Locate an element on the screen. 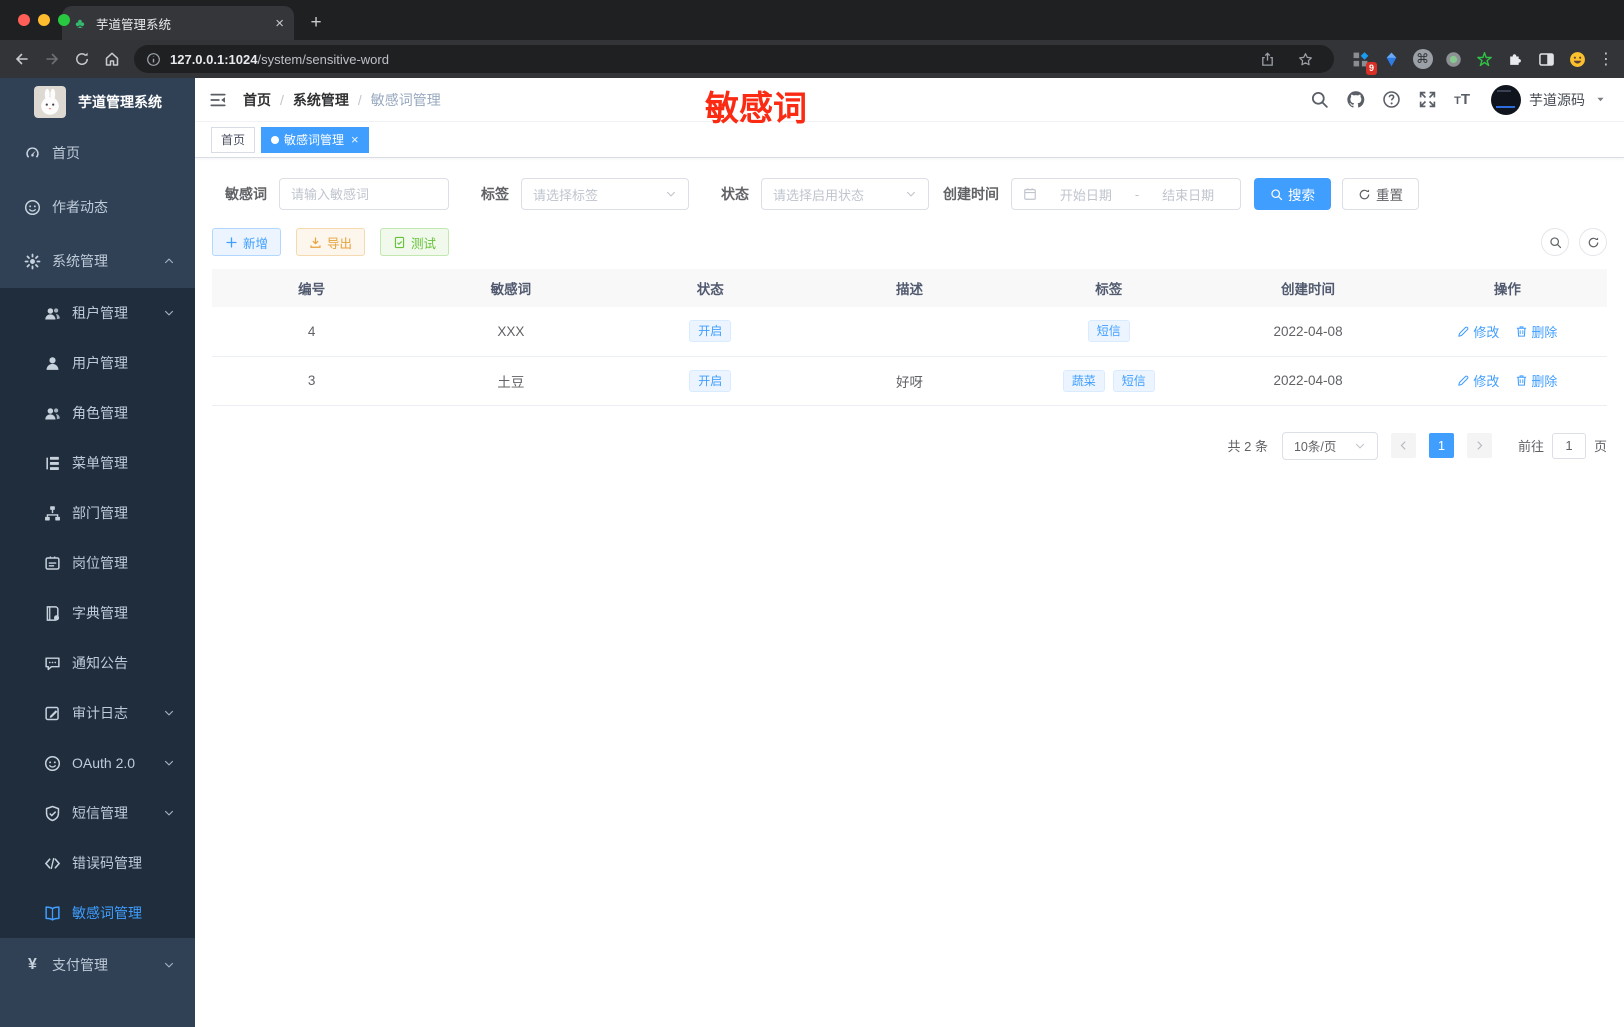 The height and width of the screenshot is (1027, 1624). back-button is located at coordinates (22, 59).